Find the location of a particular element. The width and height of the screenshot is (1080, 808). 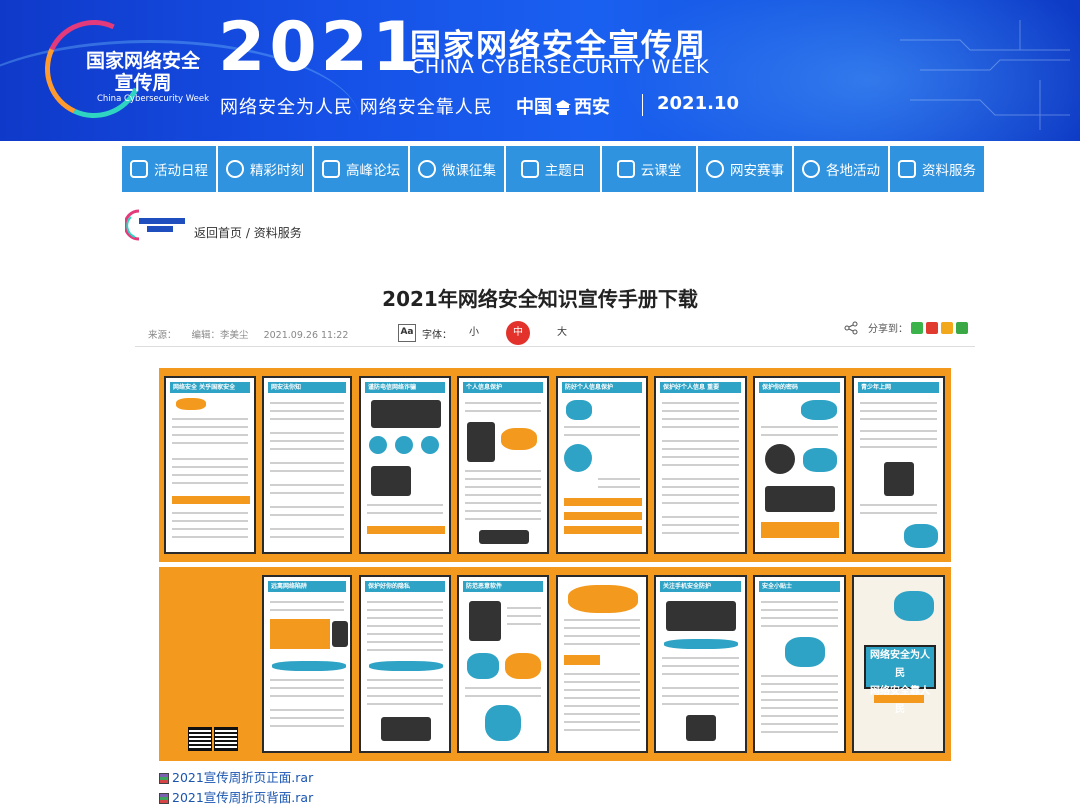

panel-heading: 谨防电信网络诈骗 is located at coordinates (405, 387).